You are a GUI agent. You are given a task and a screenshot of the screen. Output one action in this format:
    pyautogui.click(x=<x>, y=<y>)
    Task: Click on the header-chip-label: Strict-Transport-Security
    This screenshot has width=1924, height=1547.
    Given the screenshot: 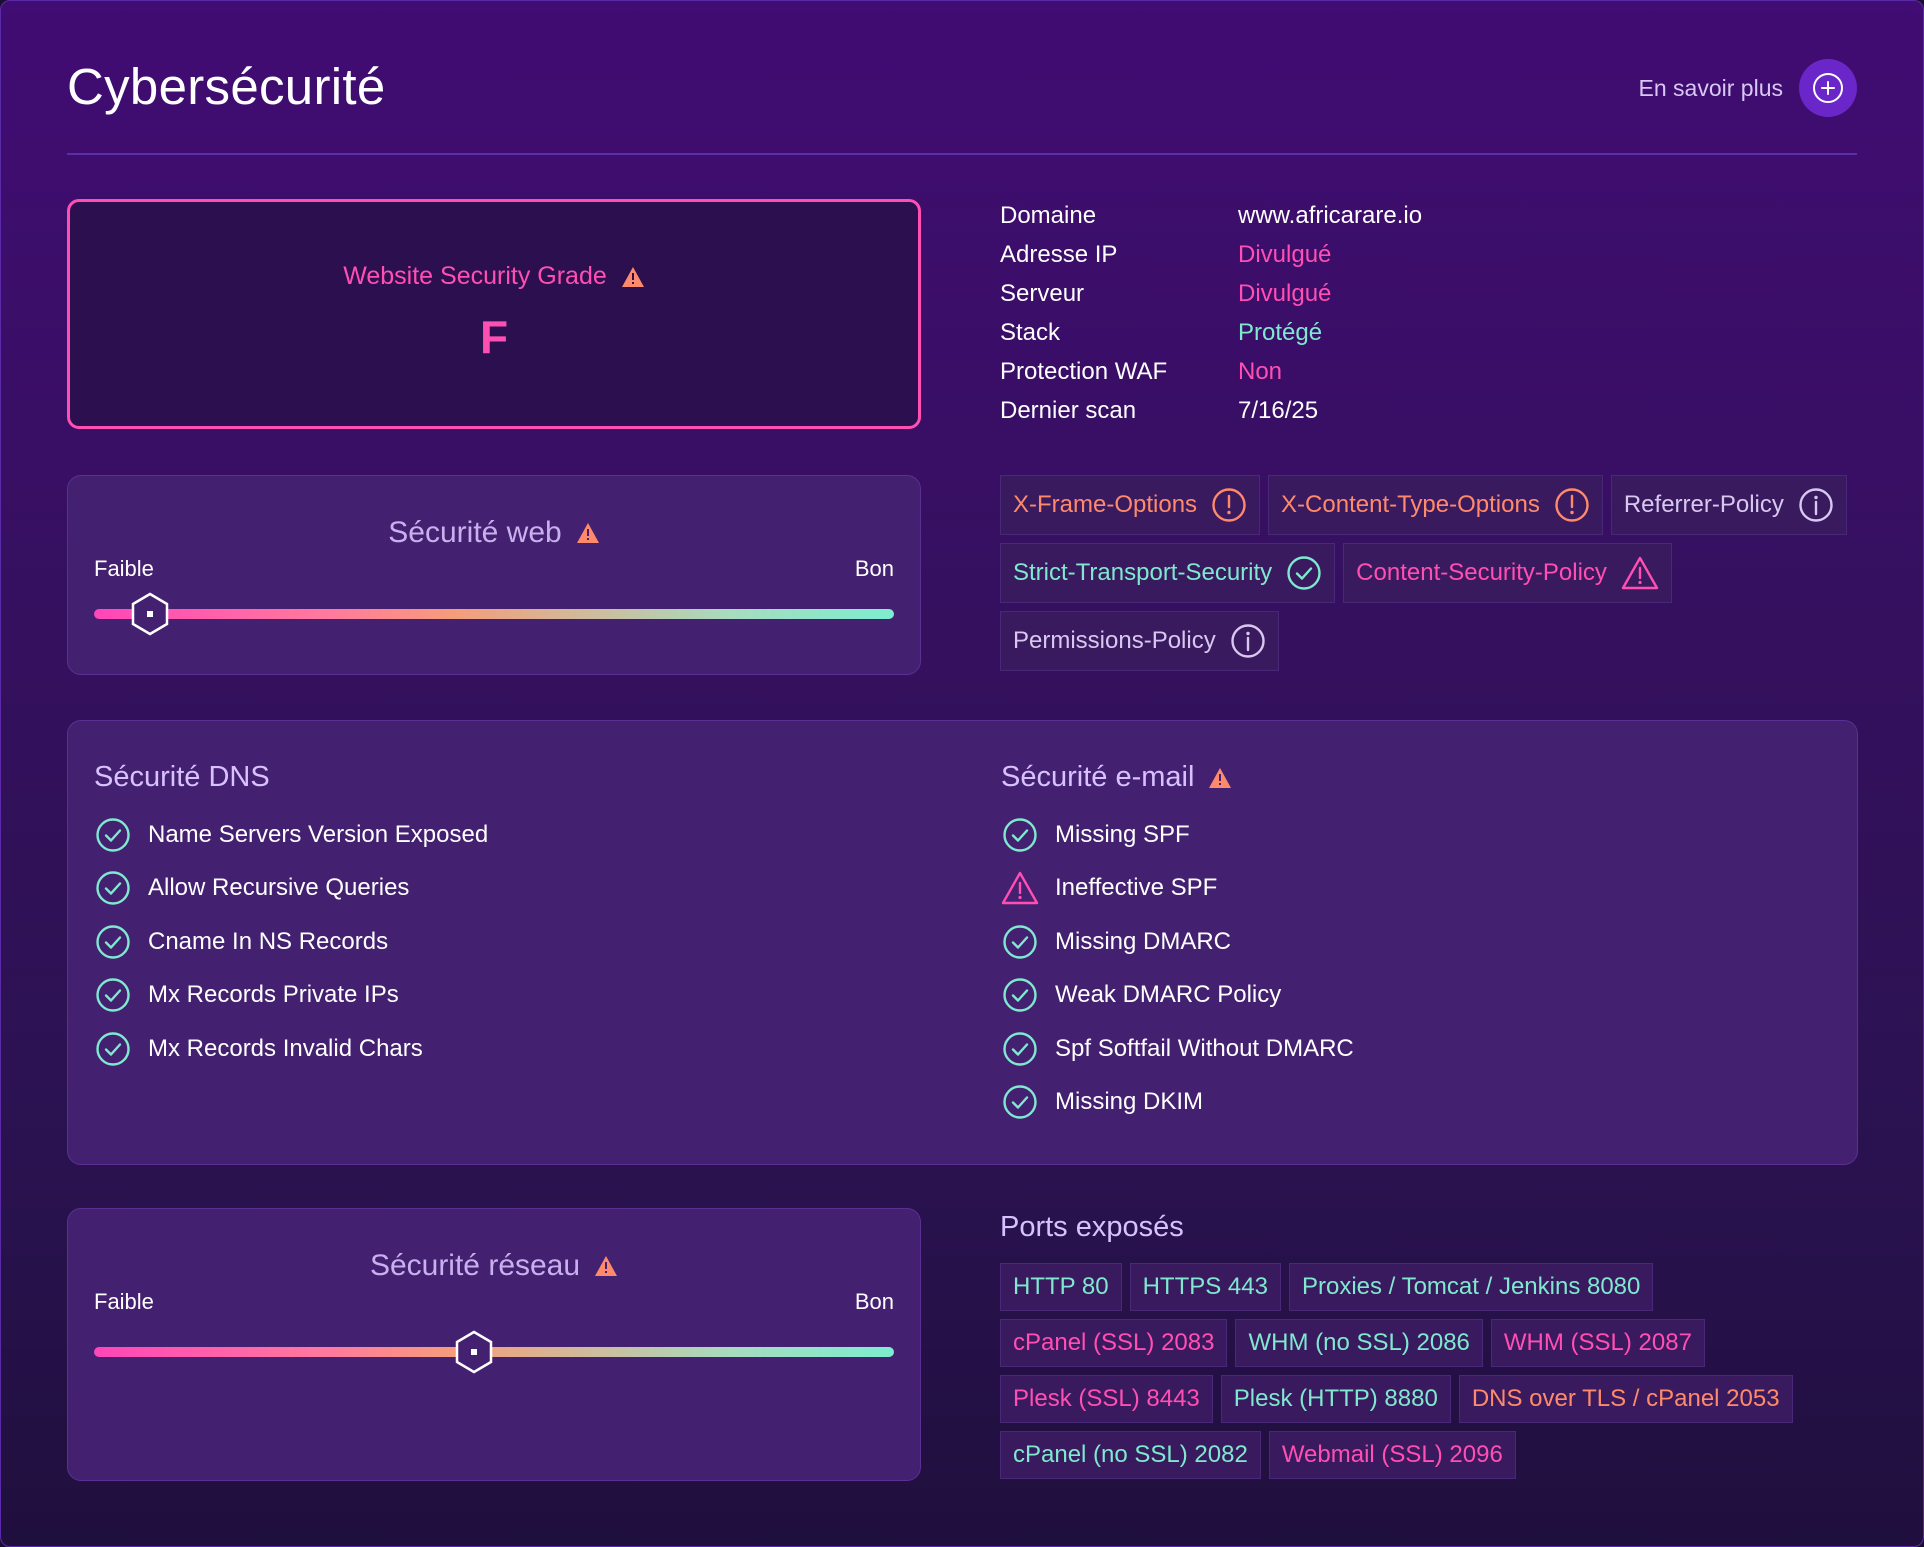 What is the action you would take?
    pyautogui.click(x=1143, y=572)
    